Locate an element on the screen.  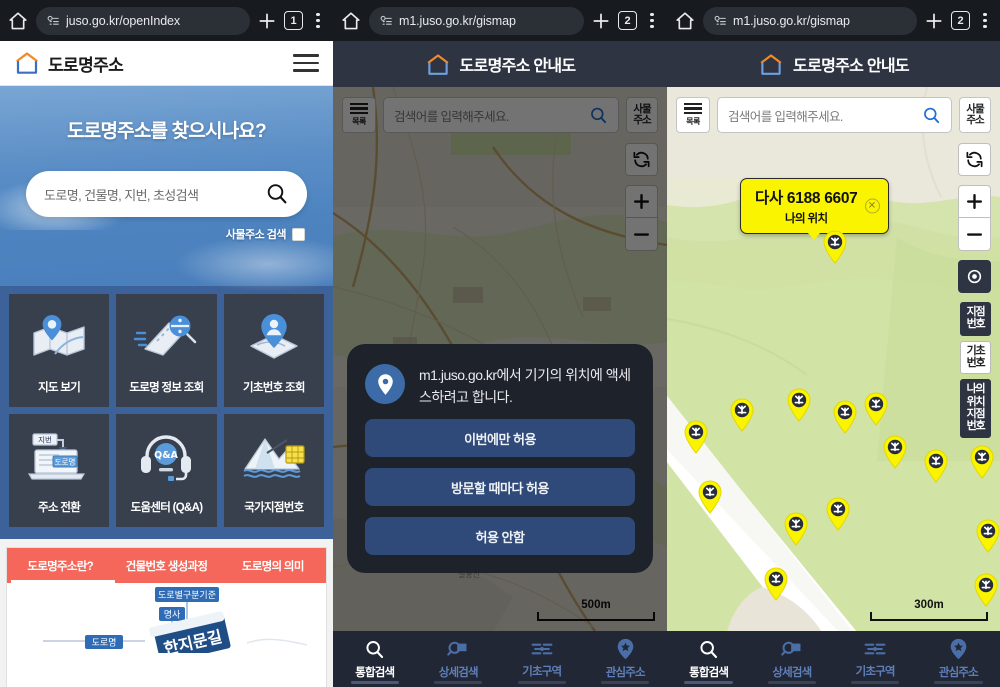
locate-me-button is located at coordinates (974, 276).